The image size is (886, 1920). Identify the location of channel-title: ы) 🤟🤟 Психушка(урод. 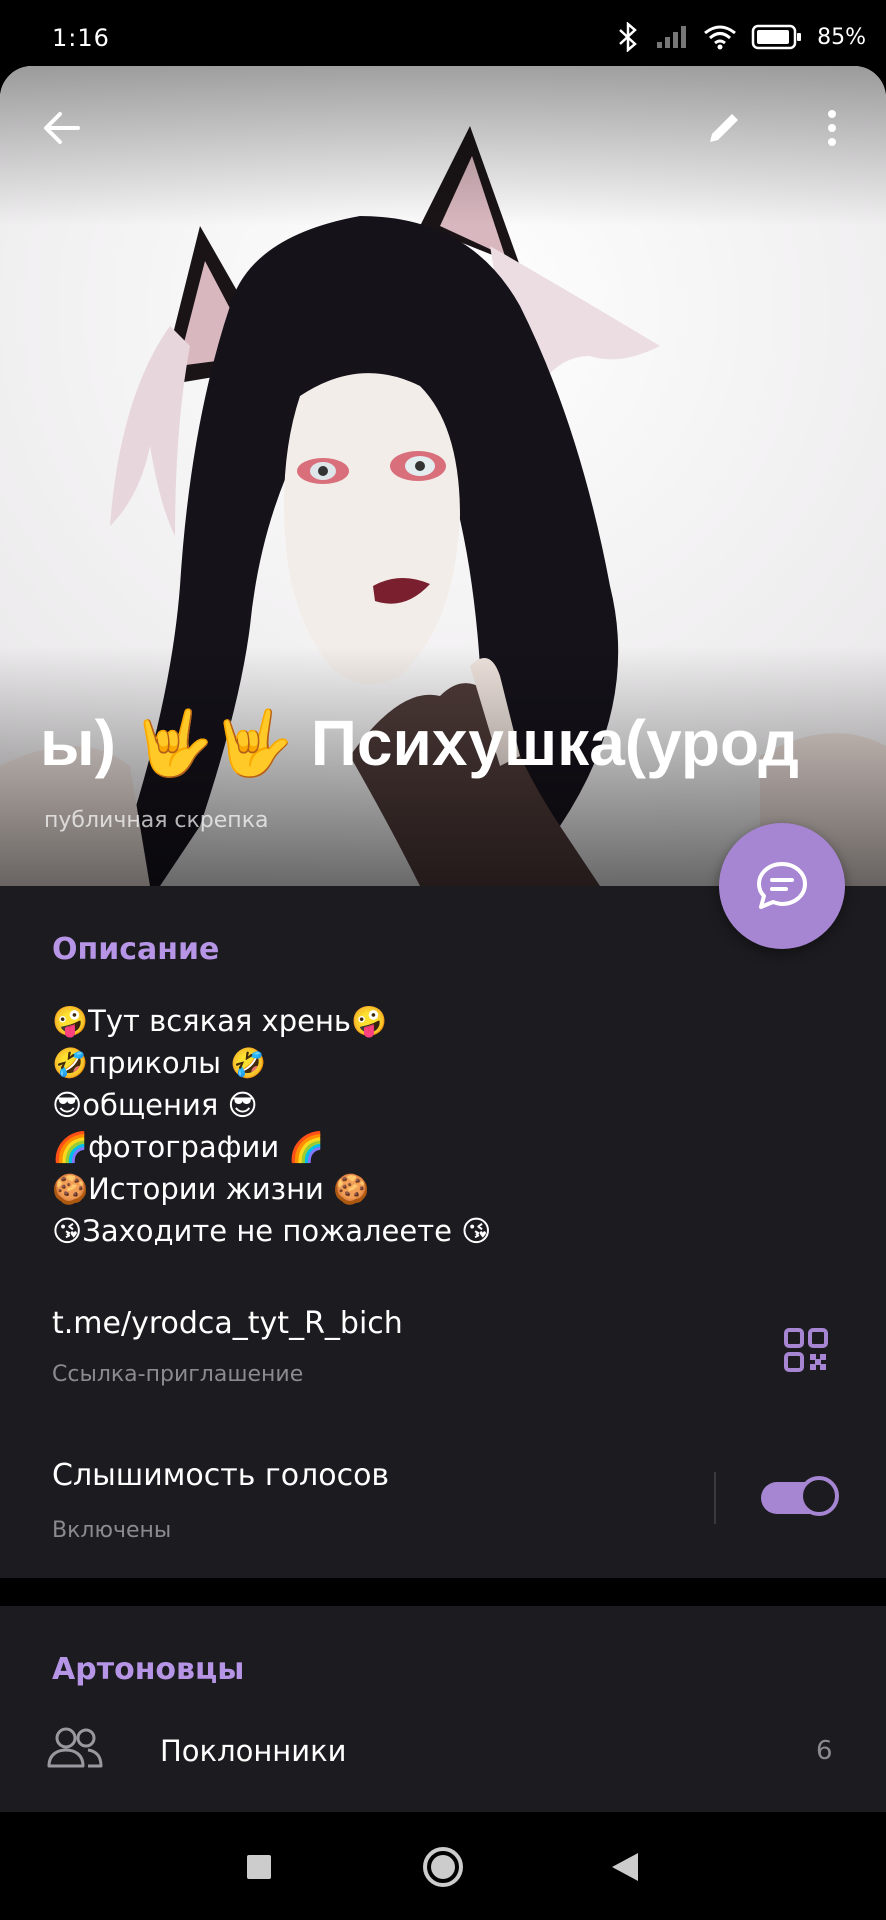
(419, 743).